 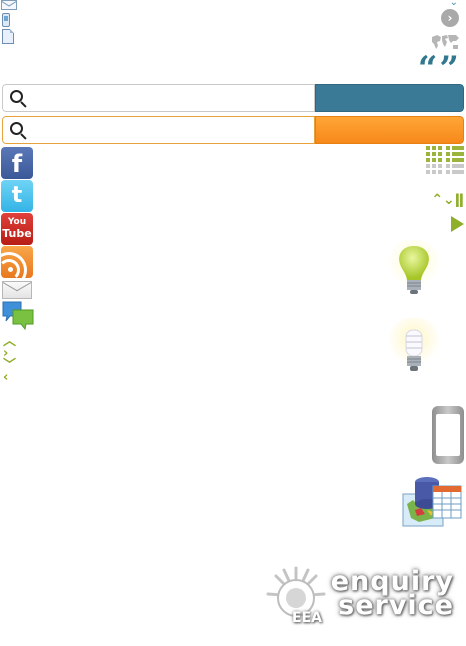 What do you see at coordinates (457, 224) in the screenshot?
I see `play-icon` at bounding box center [457, 224].